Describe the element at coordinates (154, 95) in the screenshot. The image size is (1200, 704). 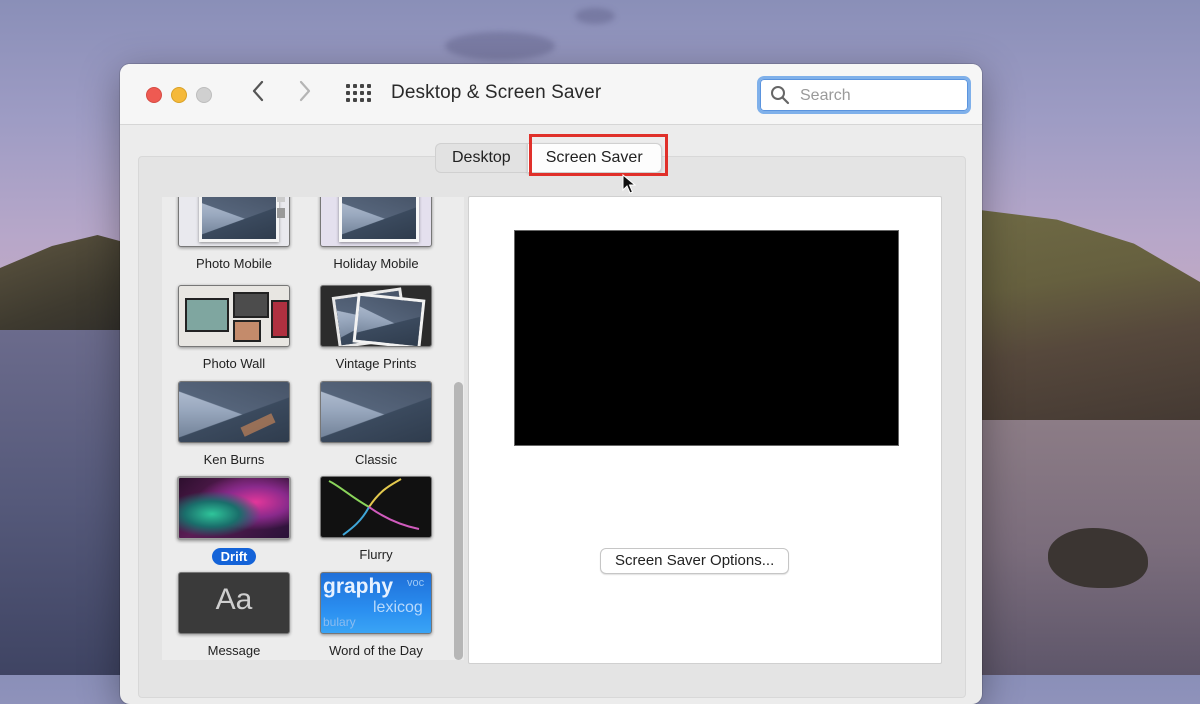
I see `close-button` at that location.